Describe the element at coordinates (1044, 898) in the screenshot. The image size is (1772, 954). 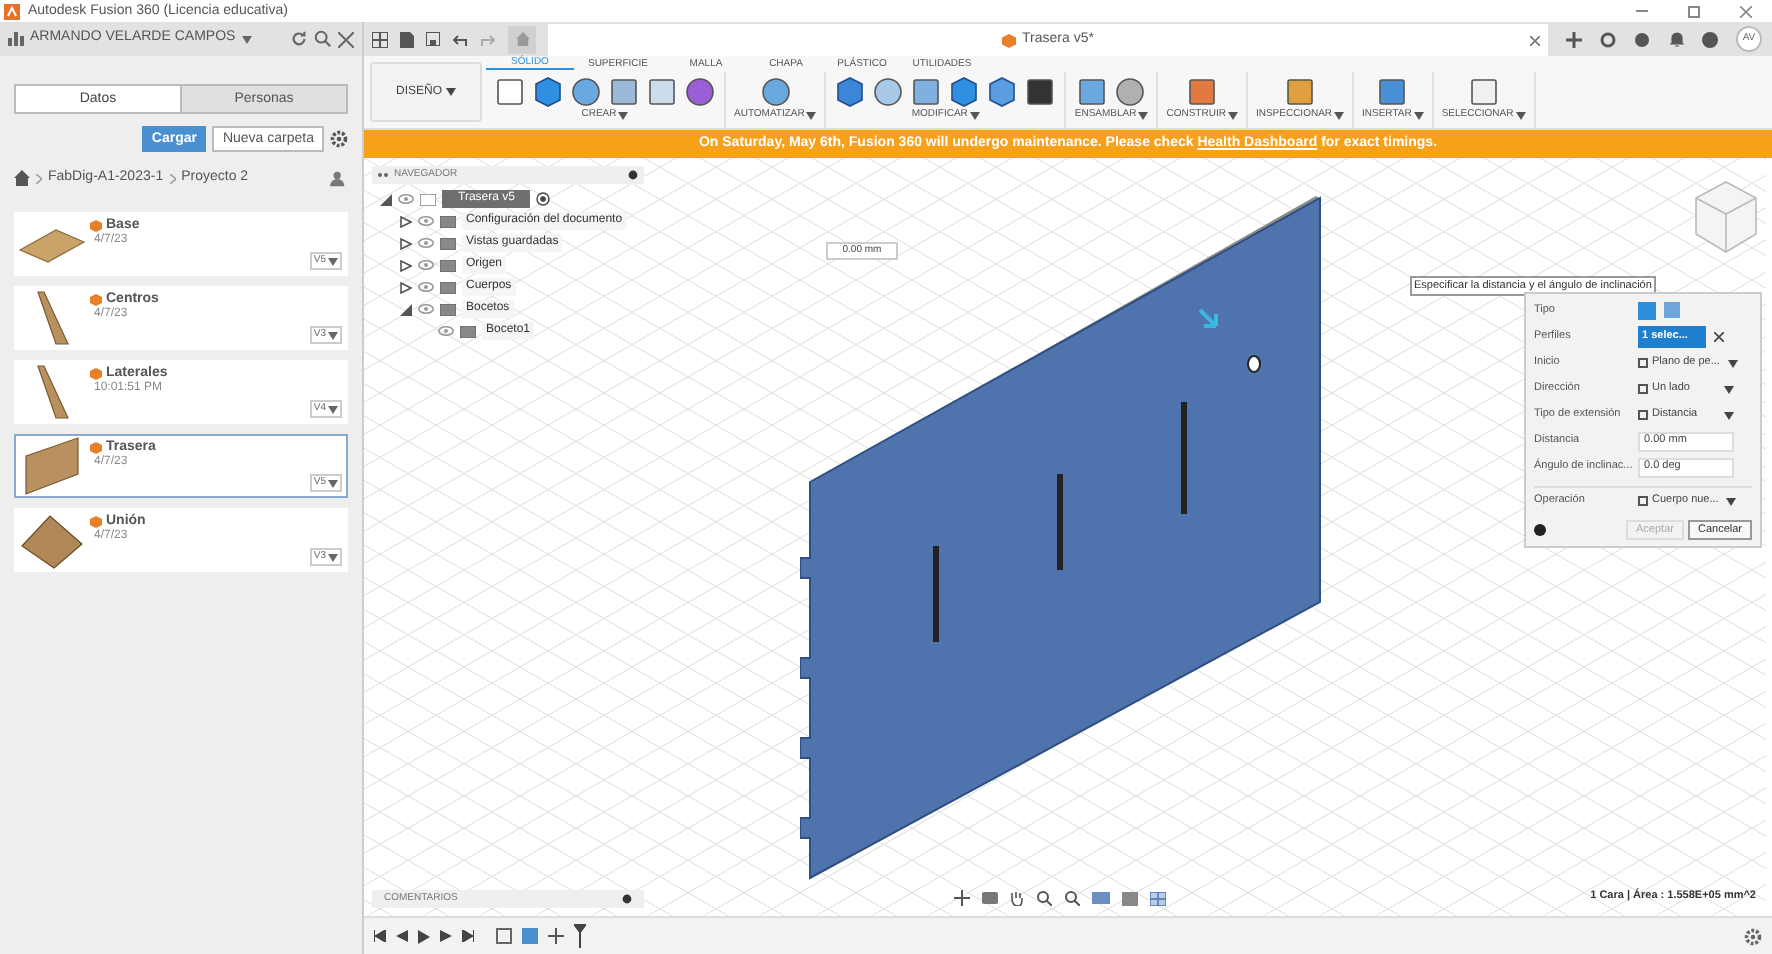
I see `zoom-icon` at that location.